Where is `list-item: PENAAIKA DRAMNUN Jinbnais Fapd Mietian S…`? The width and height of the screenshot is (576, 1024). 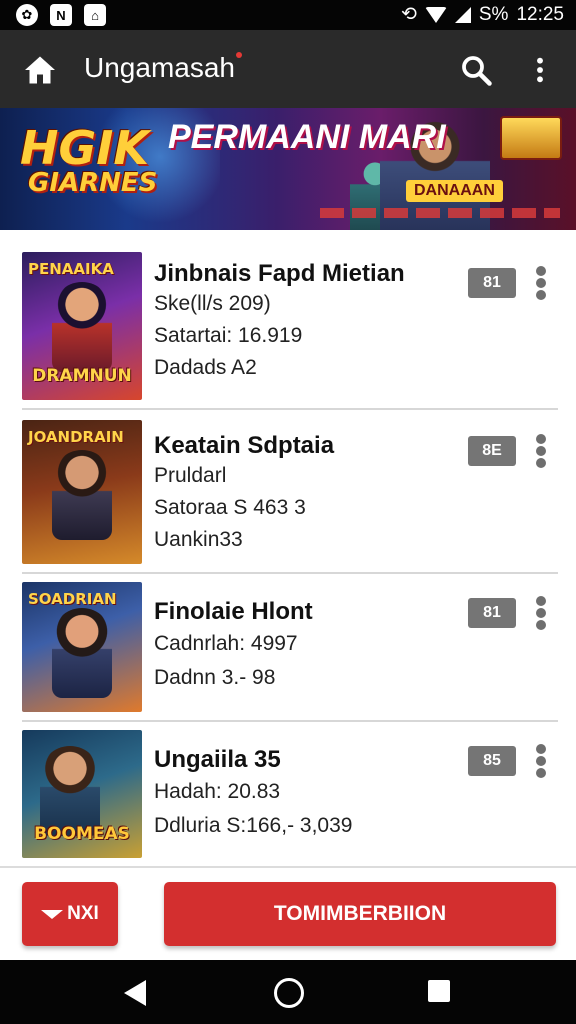 list-item: PENAAIKA DRAMNUN Jinbnais Fapd Mietian S… is located at coordinates (290, 327).